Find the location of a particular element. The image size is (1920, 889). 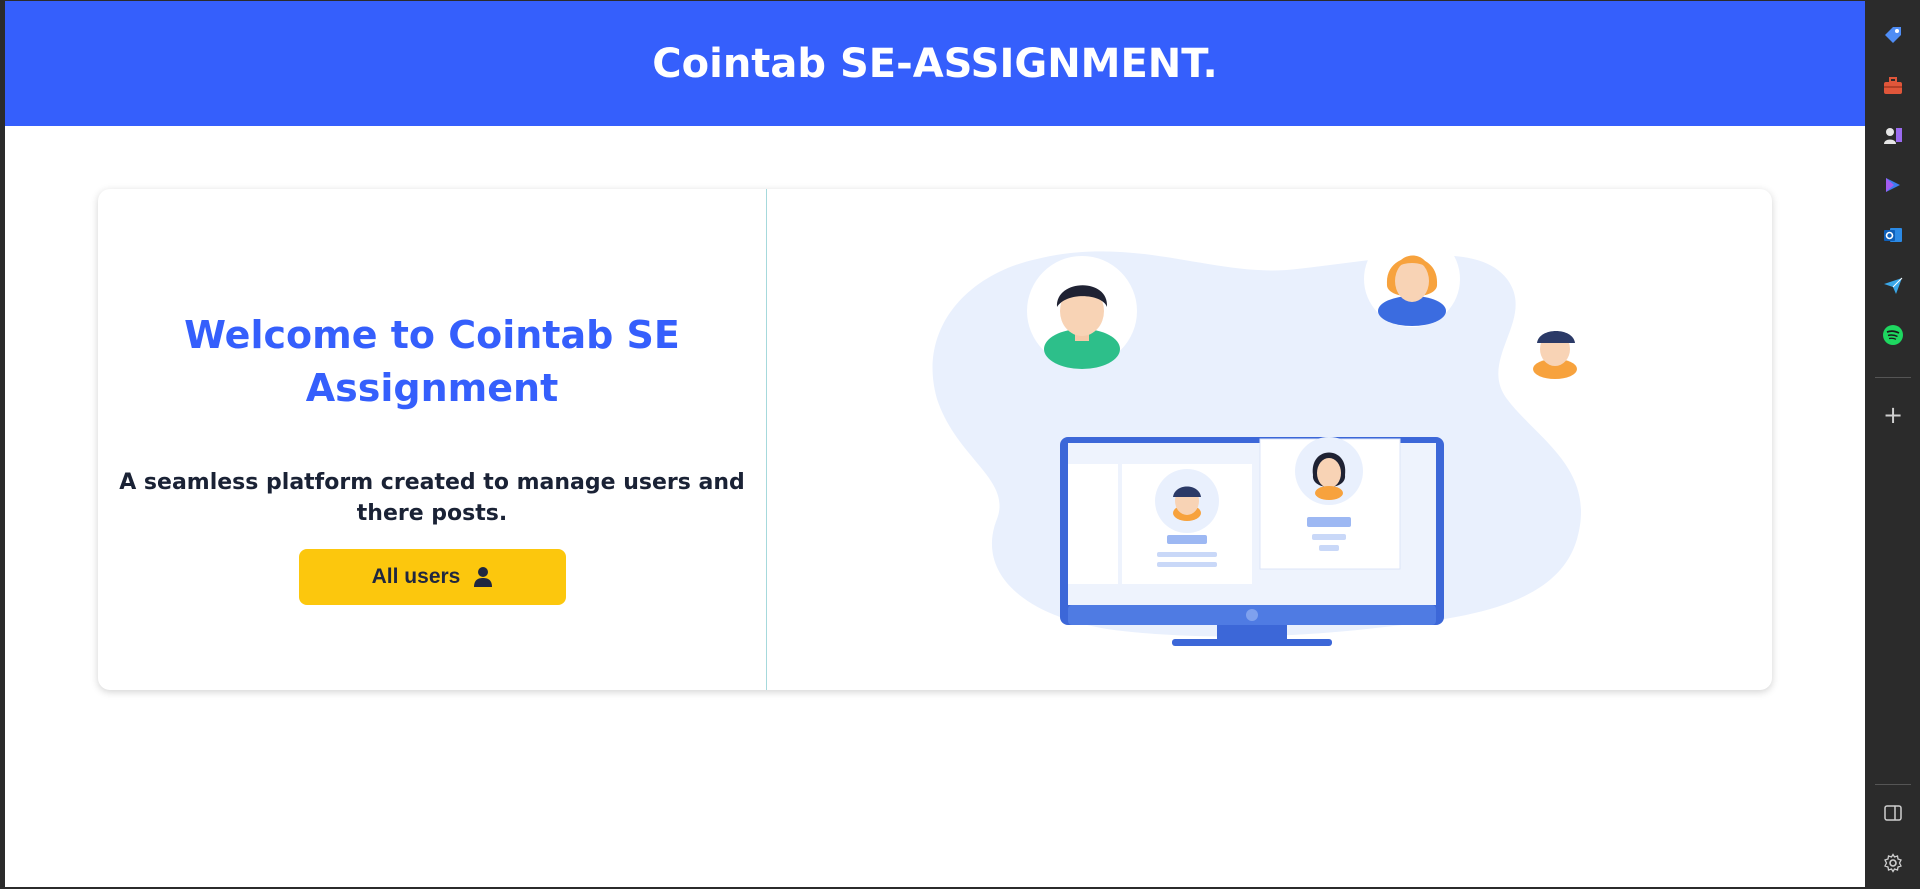

all-users-button: All users is located at coordinates (432, 577).